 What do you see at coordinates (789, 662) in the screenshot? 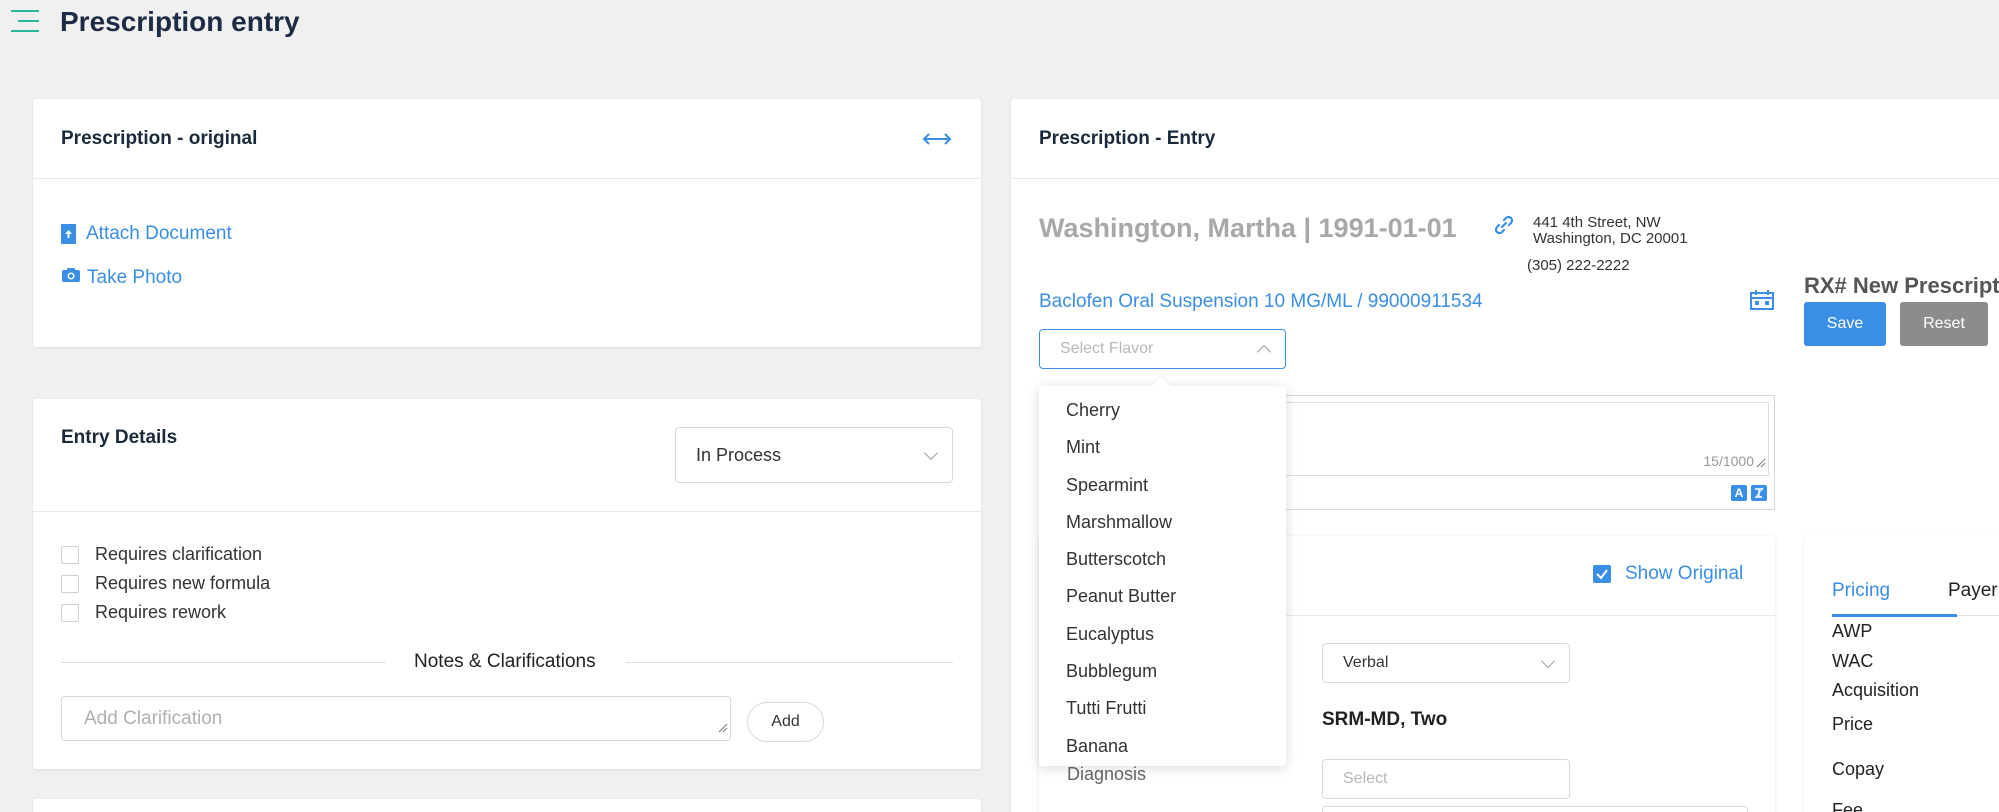
I see `divider-right` at bounding box center [789, 662].